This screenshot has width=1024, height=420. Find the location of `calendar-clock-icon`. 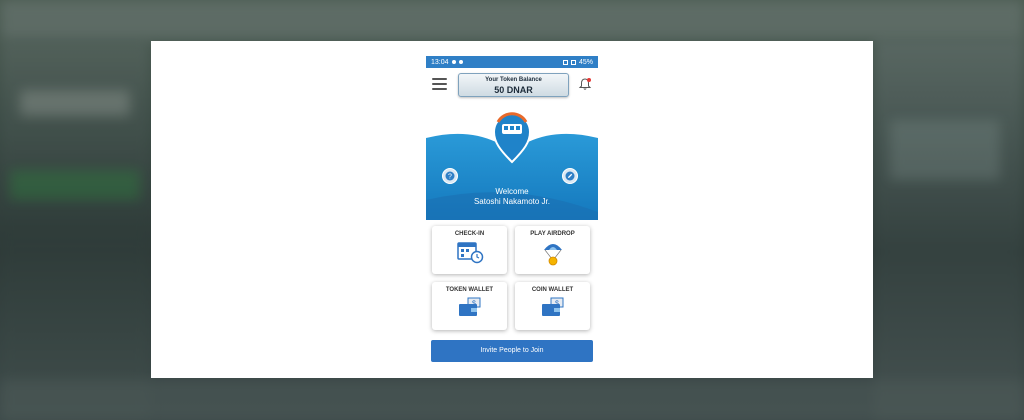

calendar-clock-icon is located at coordinates (469, 253).